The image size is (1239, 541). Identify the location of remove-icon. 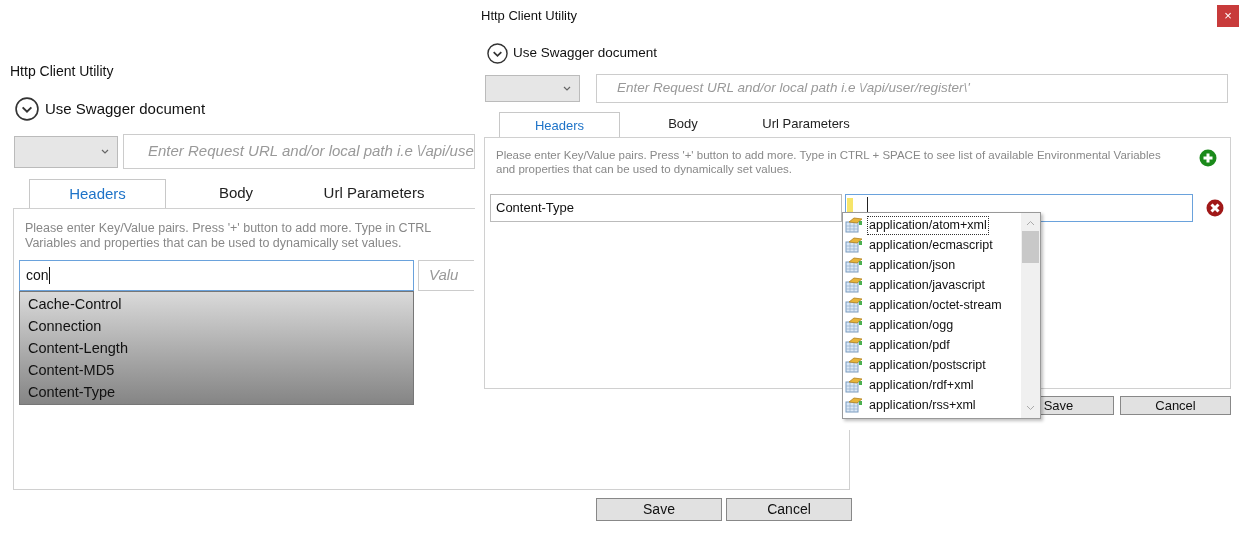
(1215, 208).